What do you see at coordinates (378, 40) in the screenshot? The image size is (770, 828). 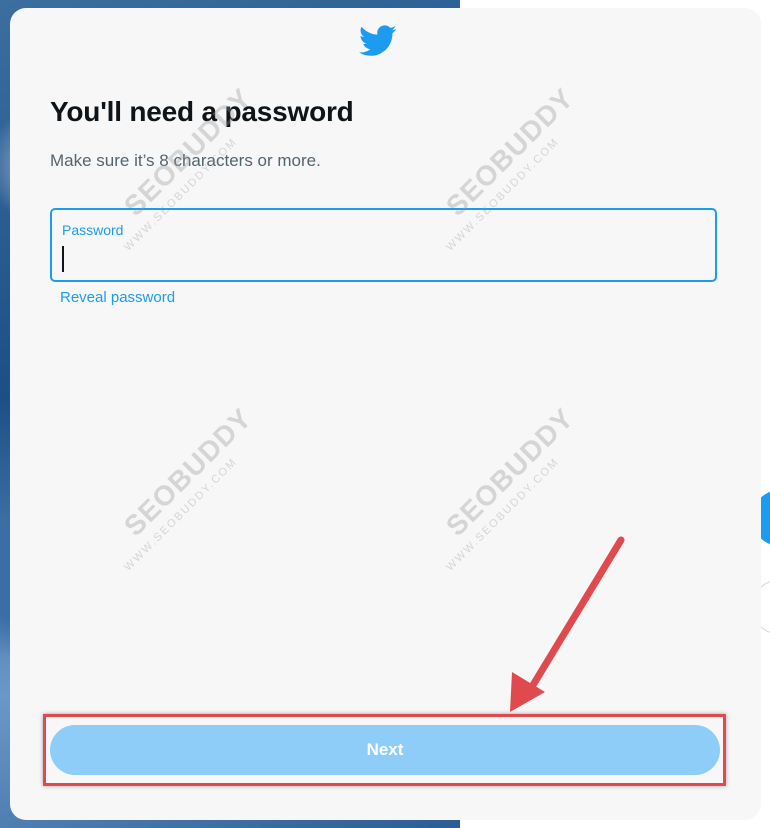 I see `twitter-bird-icon` at bounding box center [378, 40].